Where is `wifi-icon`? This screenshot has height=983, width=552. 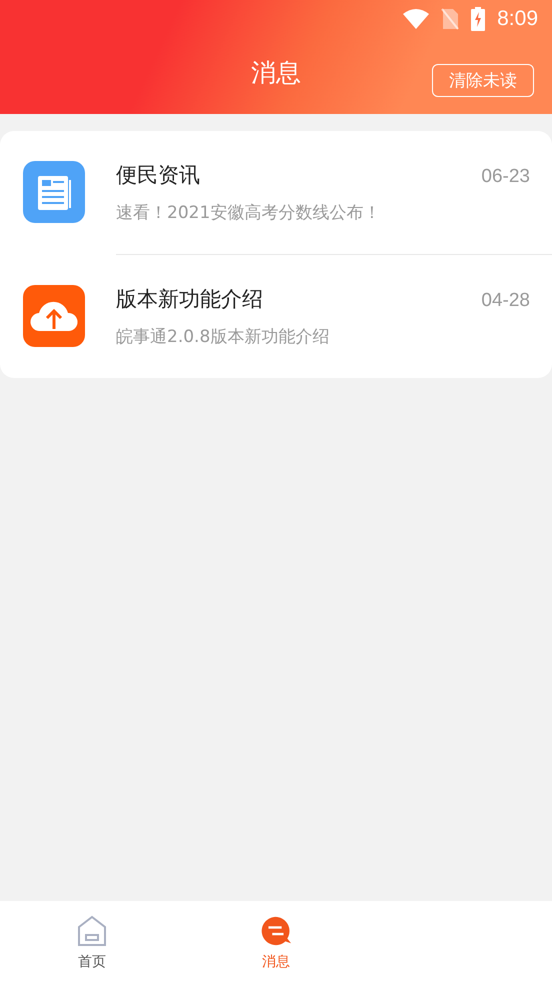
wifi-icon is located at coordinates (416, 19).